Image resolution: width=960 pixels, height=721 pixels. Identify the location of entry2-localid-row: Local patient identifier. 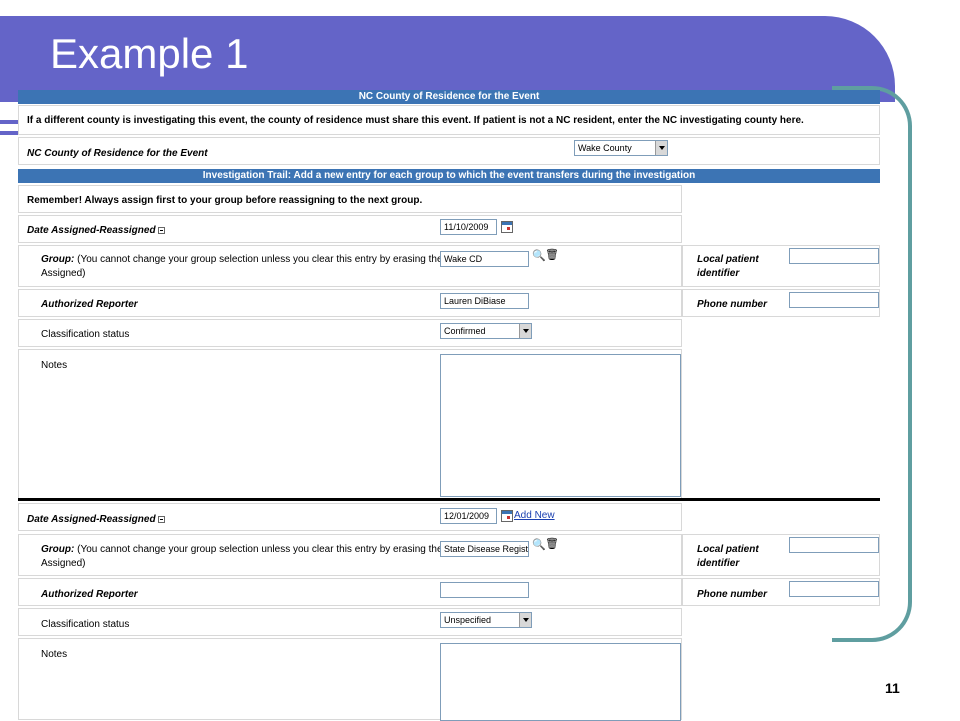
(781, 555).